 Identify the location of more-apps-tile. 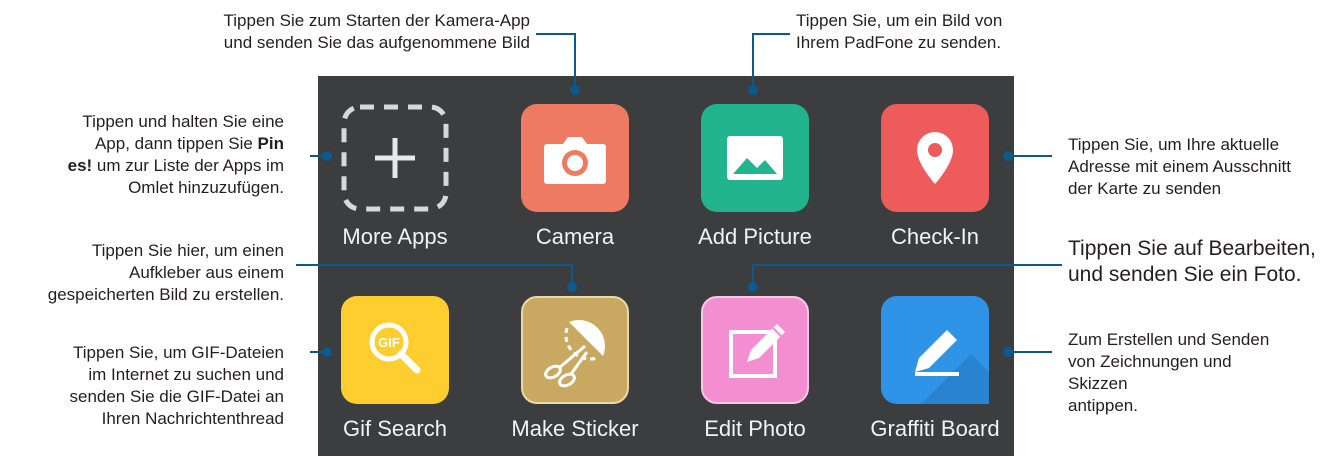
(395, 158).